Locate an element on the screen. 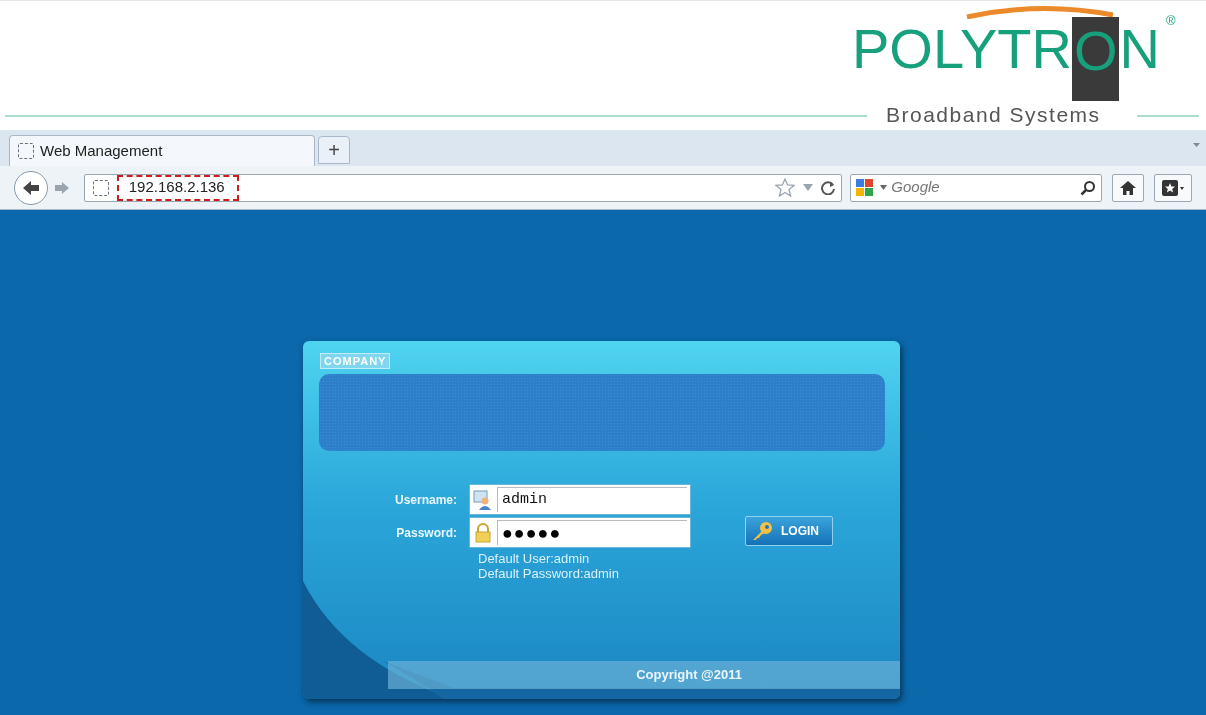 Image resolution: width=1206 pixels, height=715 pixels. username-field: admin is located at coordinates (580, 499).